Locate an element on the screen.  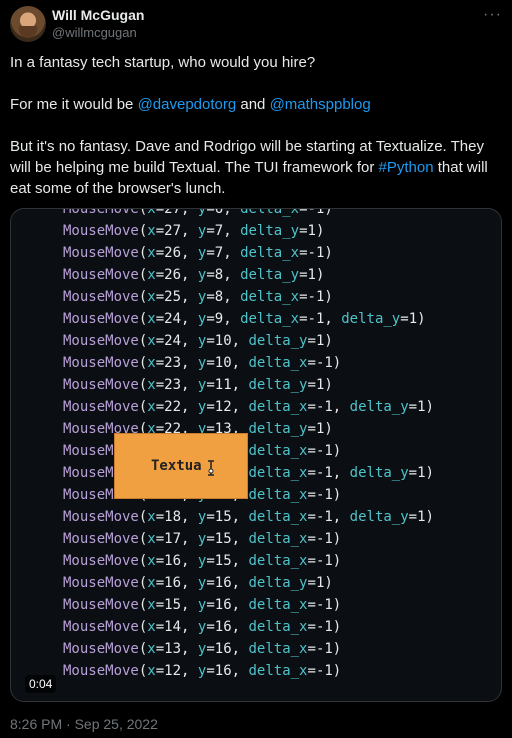
tweet-line: For me it would be is located at coordinates (74, 104).